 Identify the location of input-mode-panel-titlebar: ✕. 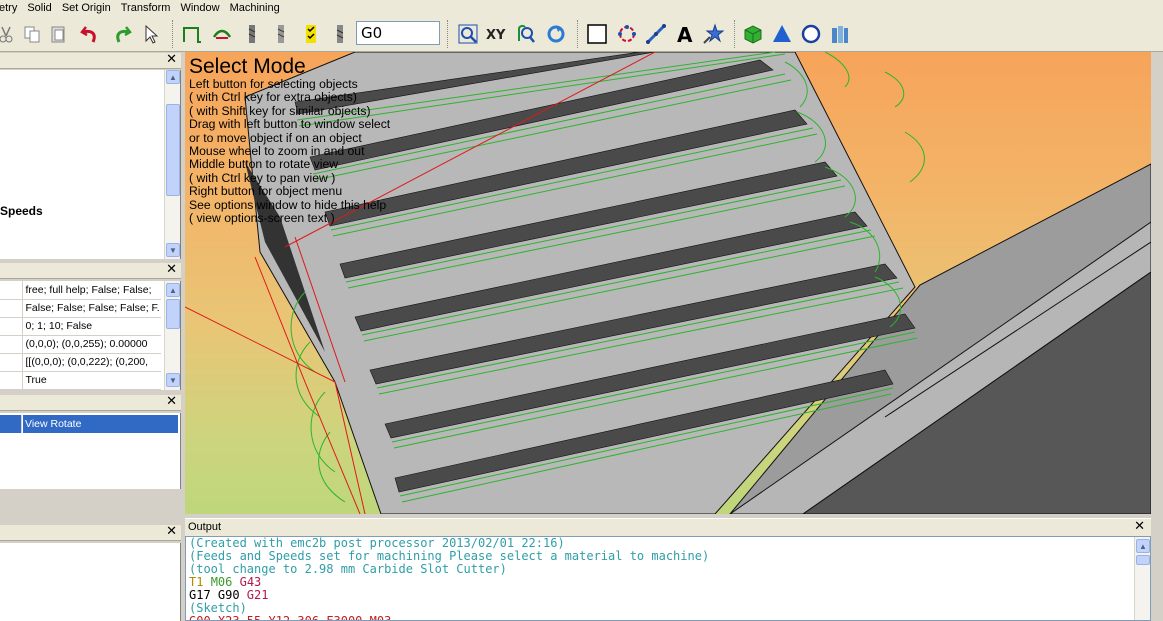
(90, 402).